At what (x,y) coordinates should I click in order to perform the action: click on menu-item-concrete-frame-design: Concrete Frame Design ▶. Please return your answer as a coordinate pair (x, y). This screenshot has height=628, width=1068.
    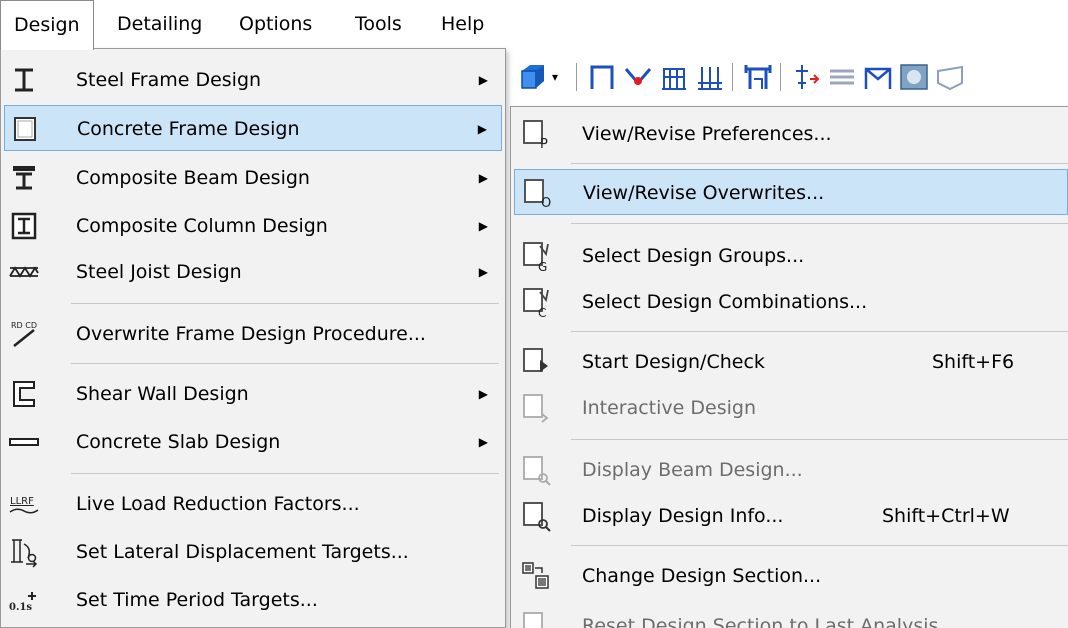
    Looking at the image, I should click on (253, 128).